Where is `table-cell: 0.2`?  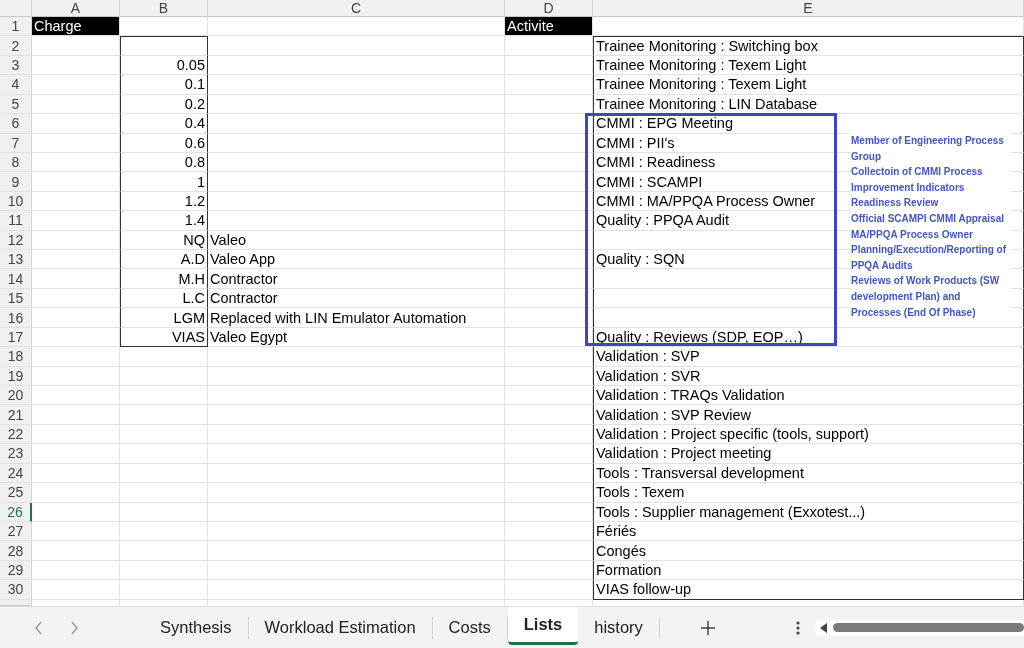
table-cell: 0.2 is located at coordinates (164, 104).